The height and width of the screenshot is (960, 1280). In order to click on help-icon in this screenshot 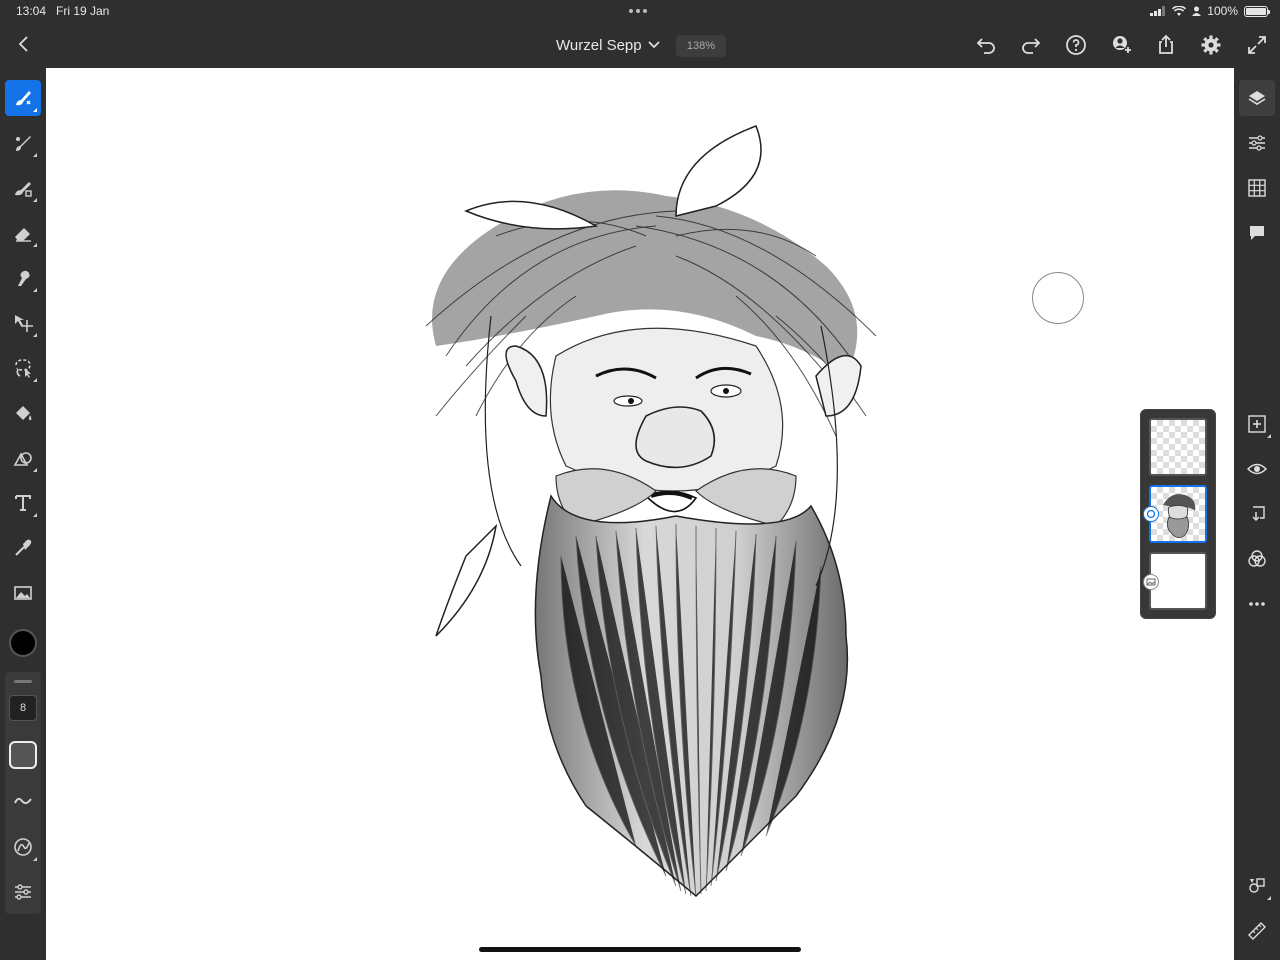, I will do `click(1076, 45)`.